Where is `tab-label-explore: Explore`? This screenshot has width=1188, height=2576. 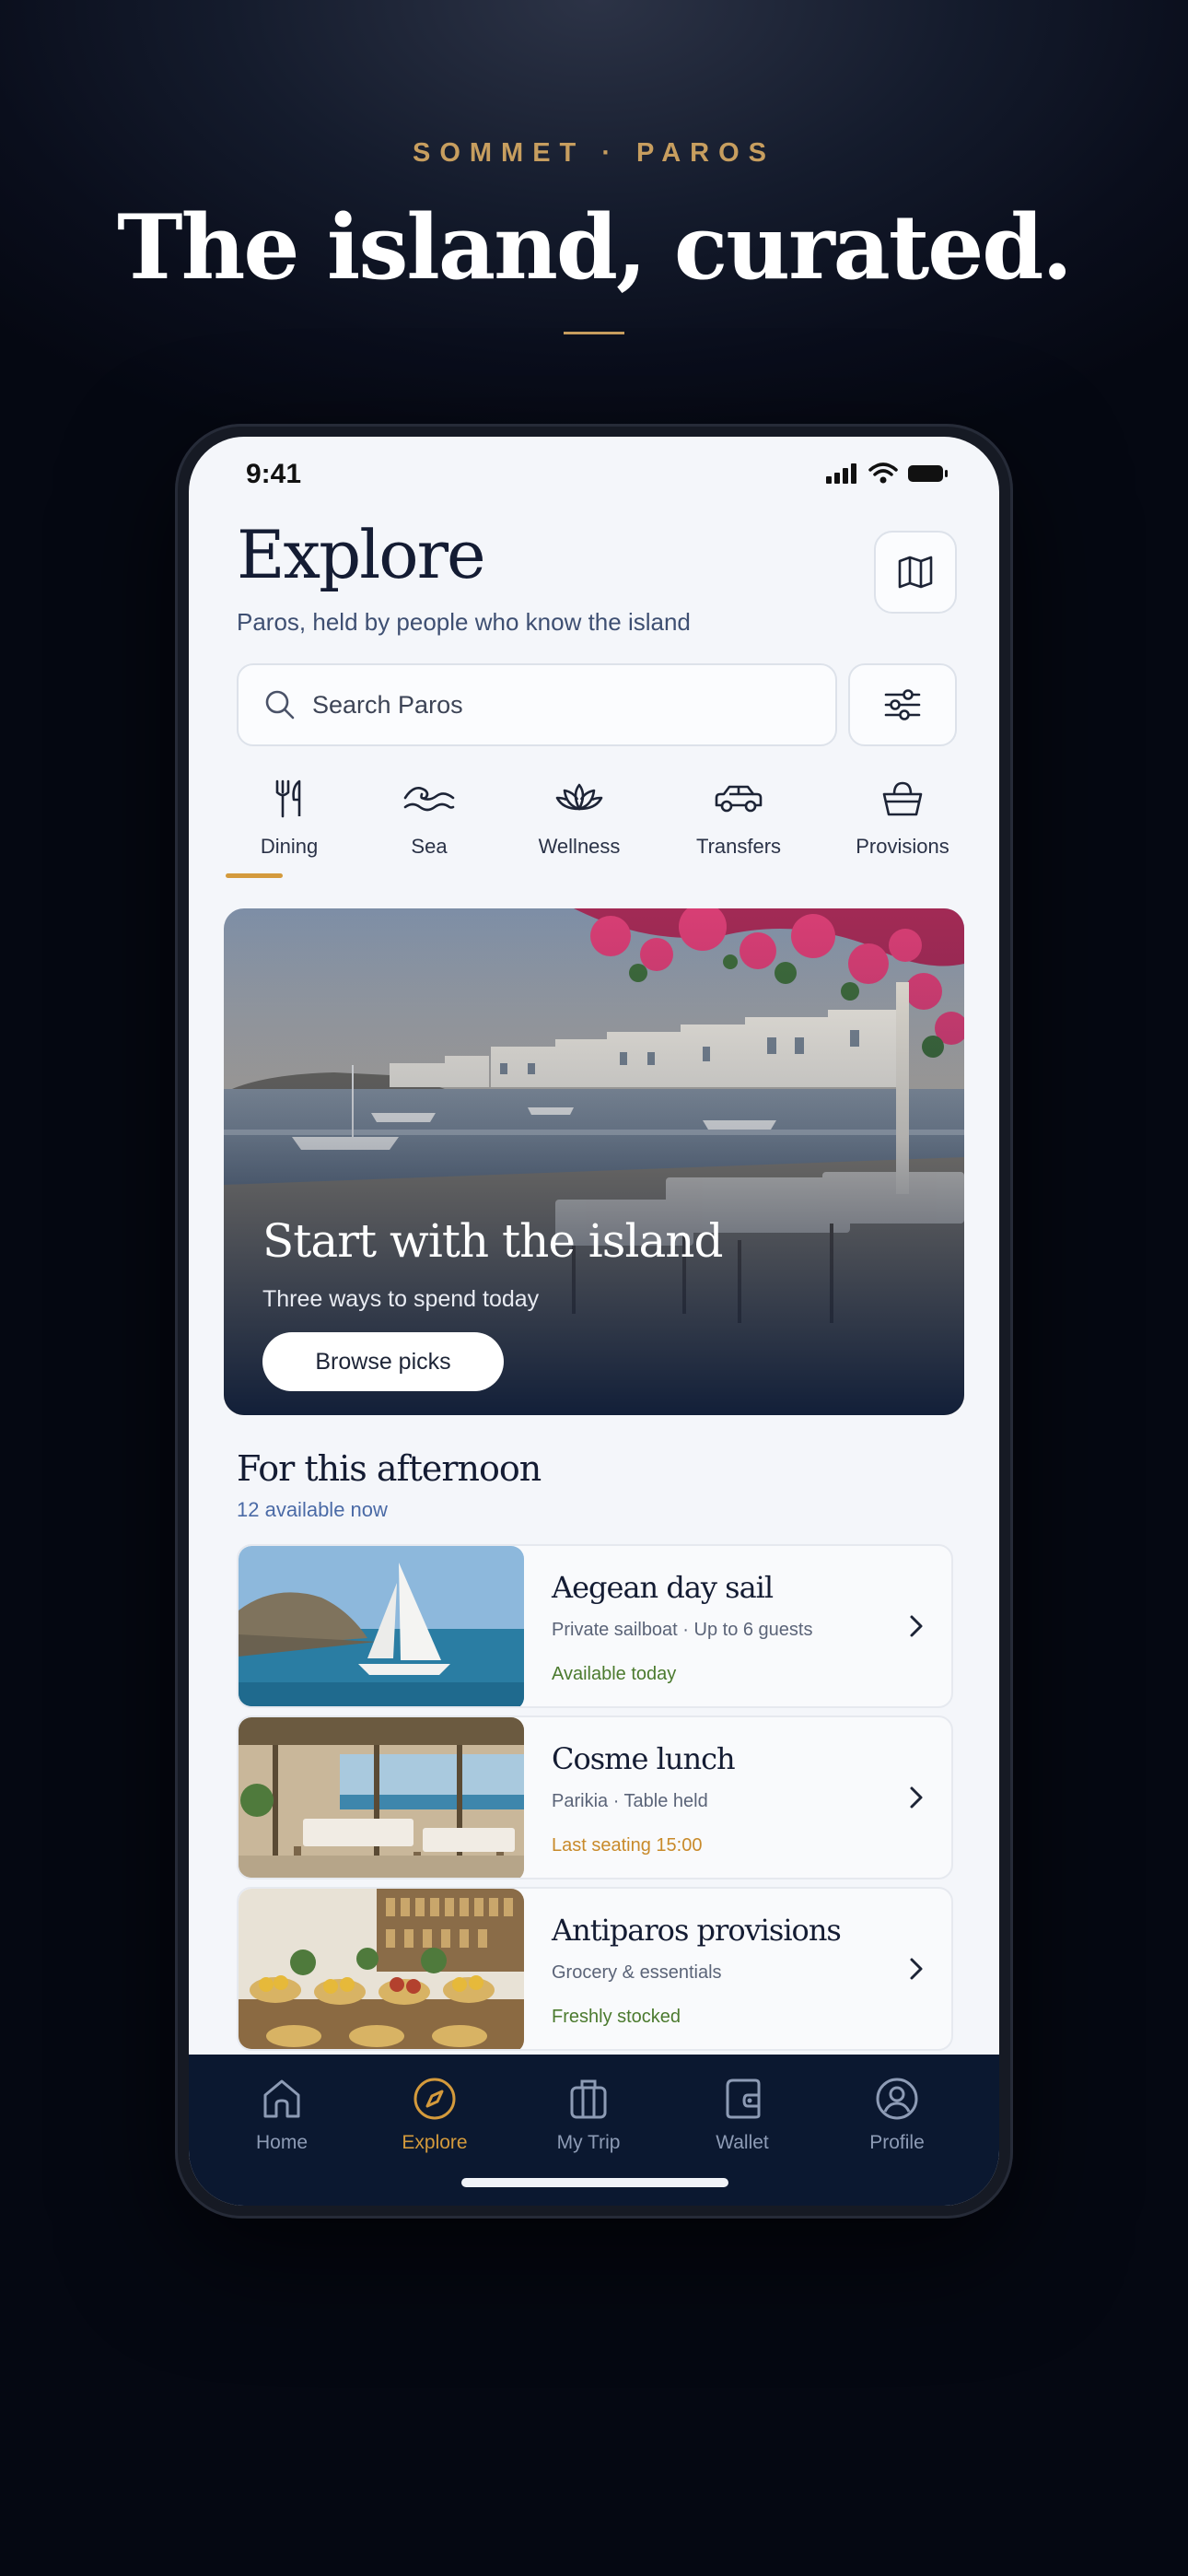 tab-label-explore: Explore is located at coordinates (435, 2142).